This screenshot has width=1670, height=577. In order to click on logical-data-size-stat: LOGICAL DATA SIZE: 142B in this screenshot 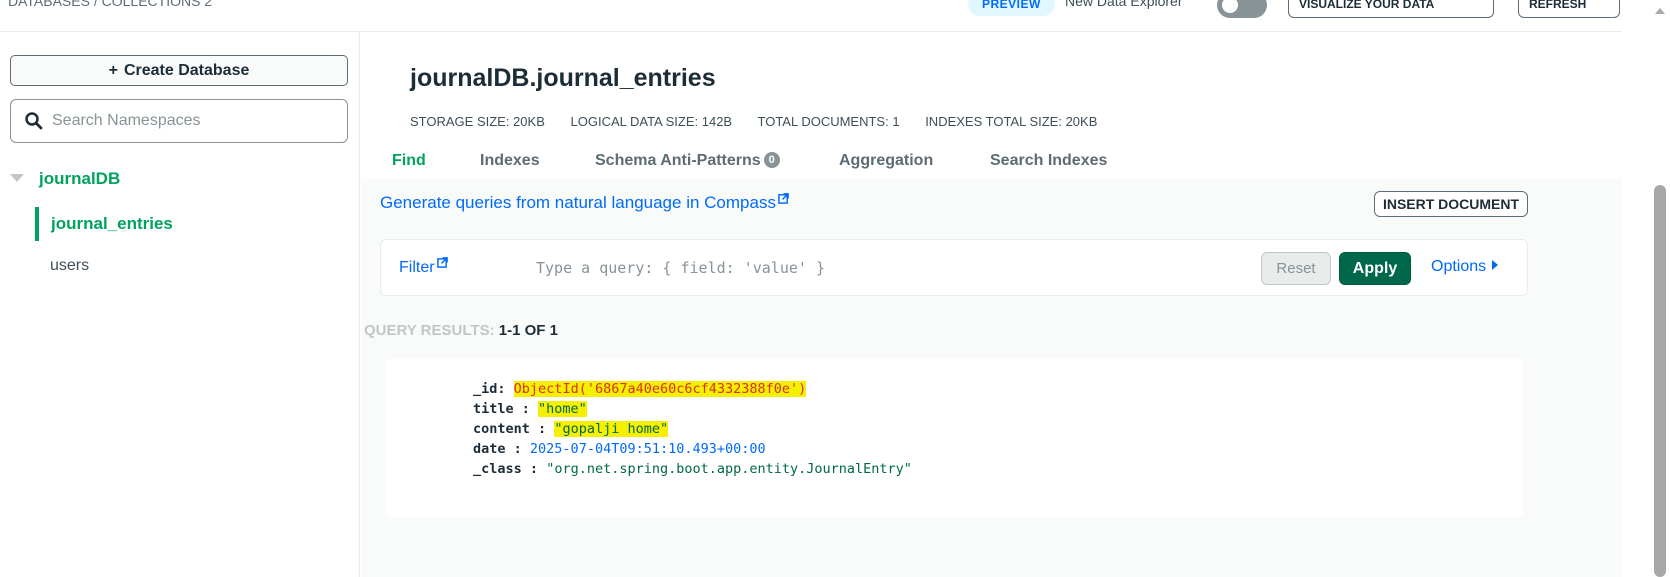, I will do `click(651, 121)`.